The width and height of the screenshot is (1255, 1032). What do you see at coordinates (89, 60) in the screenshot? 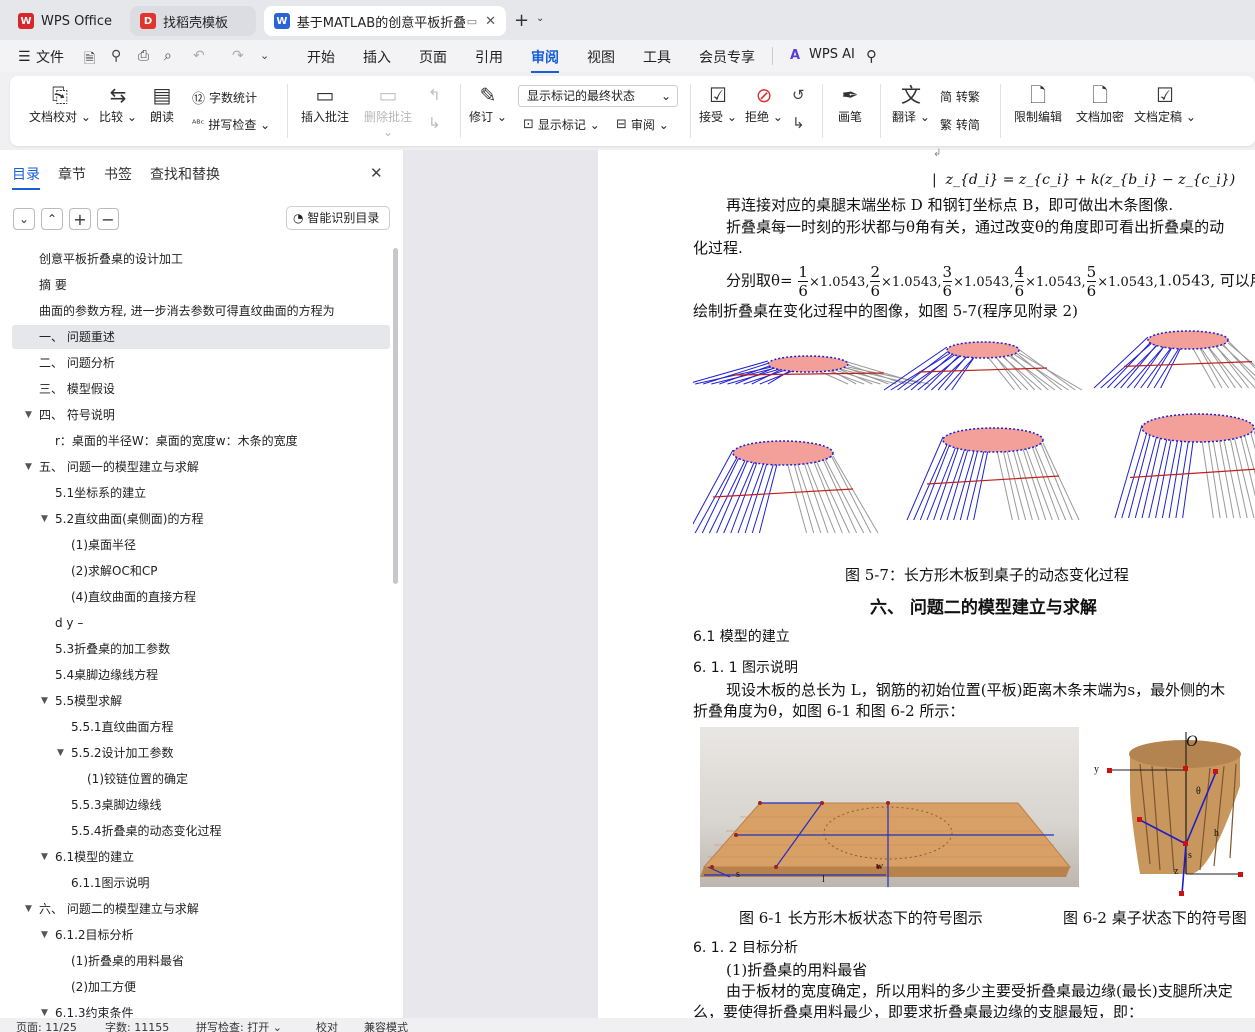
I see `save-icon: 🗎` at bounding box center [89, 60].